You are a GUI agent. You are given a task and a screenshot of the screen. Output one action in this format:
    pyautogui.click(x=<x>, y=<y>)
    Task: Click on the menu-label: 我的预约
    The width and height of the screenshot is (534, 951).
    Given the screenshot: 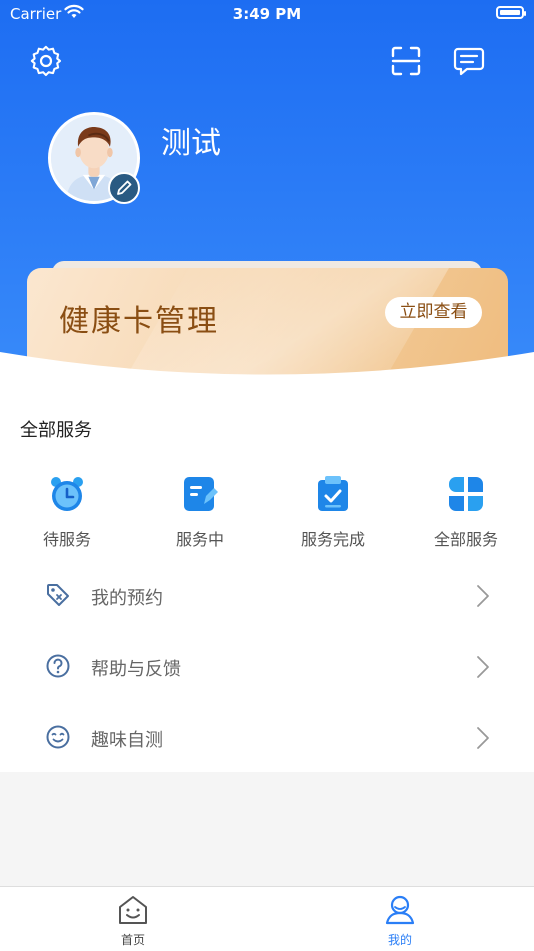 What is the action you would take?
    pyautogui.click(x=127, y=598)
    